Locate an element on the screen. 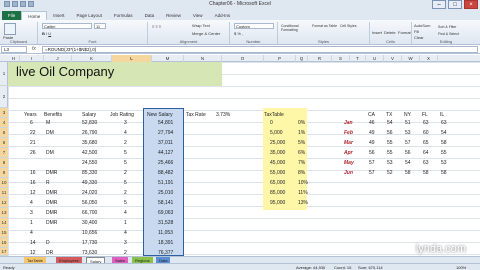 This screenshot has height=270, width=480. zoom-level: 100% is located at coordinates (461, 267).